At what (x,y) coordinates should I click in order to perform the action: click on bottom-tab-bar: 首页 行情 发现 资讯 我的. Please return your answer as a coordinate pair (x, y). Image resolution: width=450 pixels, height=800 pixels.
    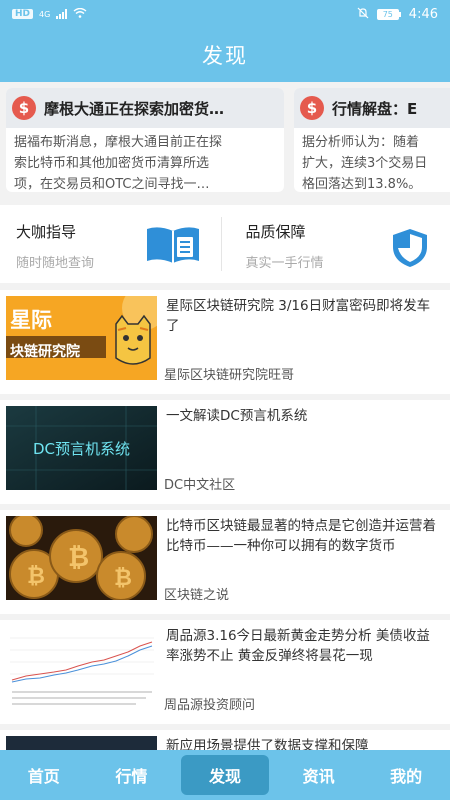
    Looking at the image, I should click on (225, 775).